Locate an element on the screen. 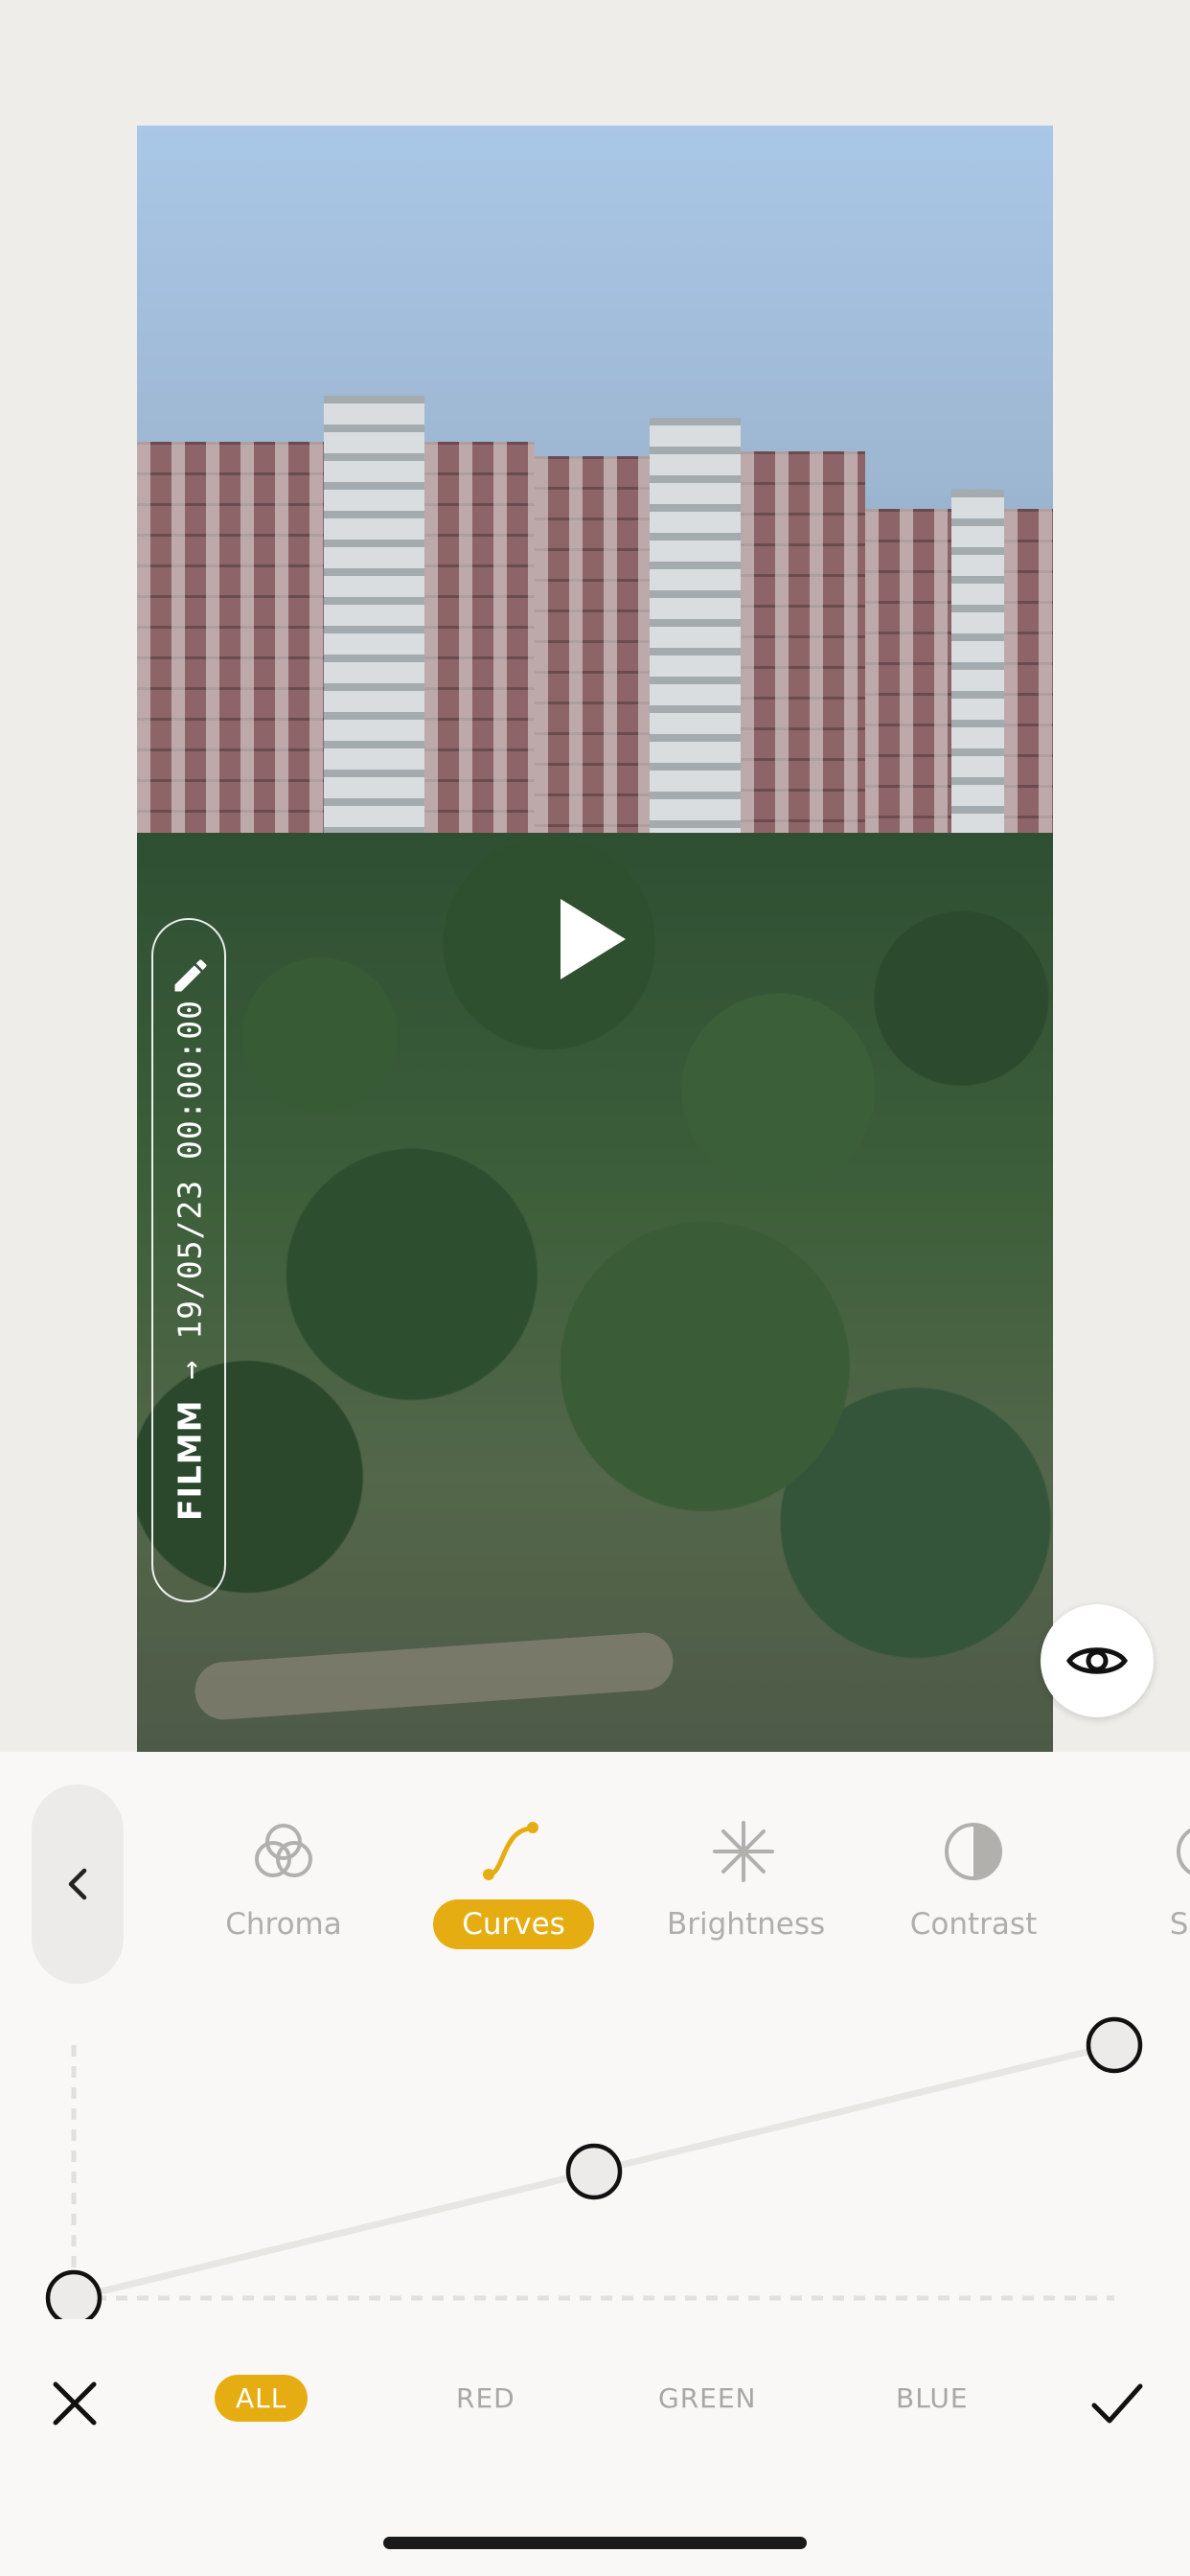  tool-label: Satu is located at coordinates (1180, 1924).